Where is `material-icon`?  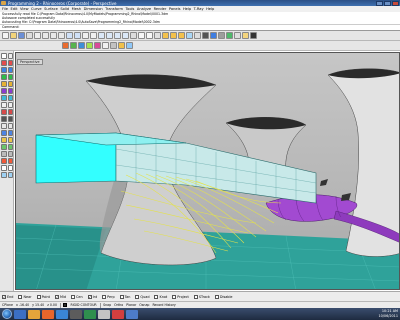
material-icon is located at coordinates (221, 35).